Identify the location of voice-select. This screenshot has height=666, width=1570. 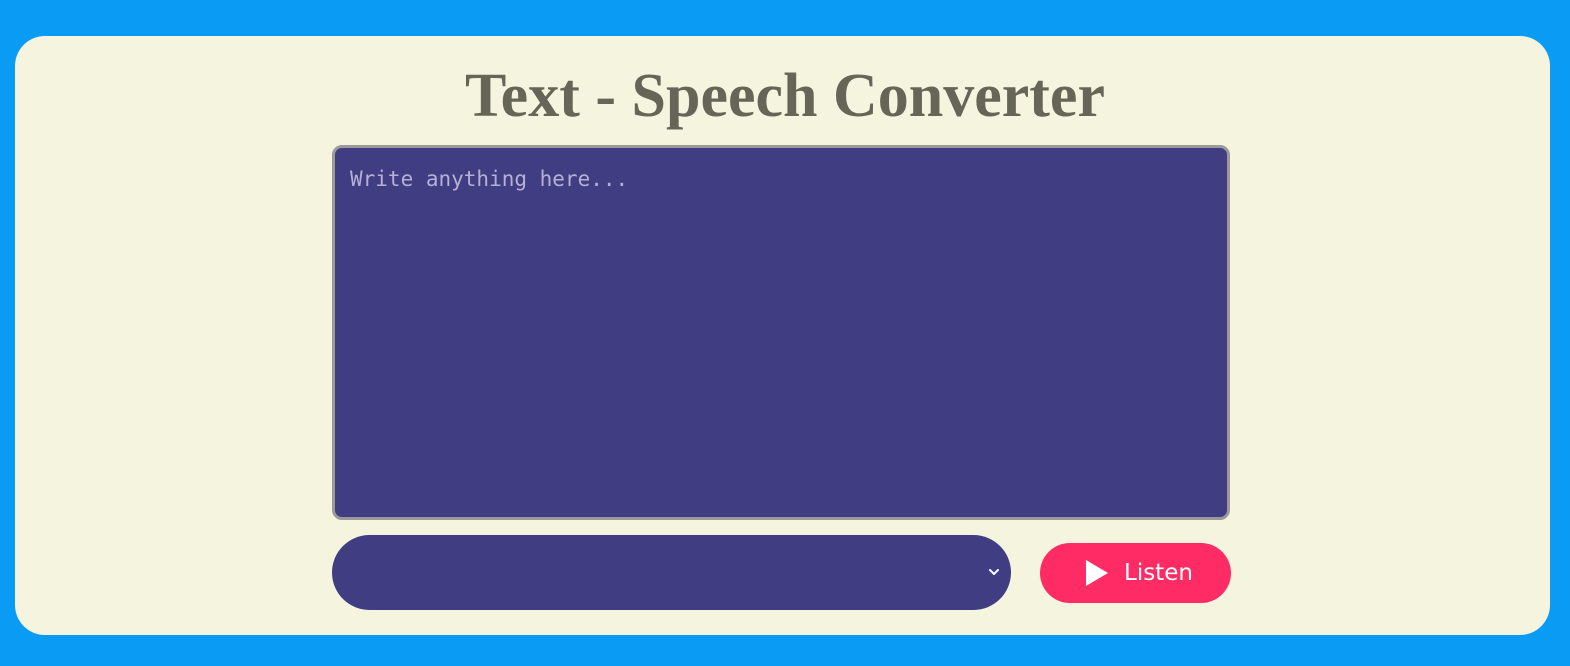
(671, 572).